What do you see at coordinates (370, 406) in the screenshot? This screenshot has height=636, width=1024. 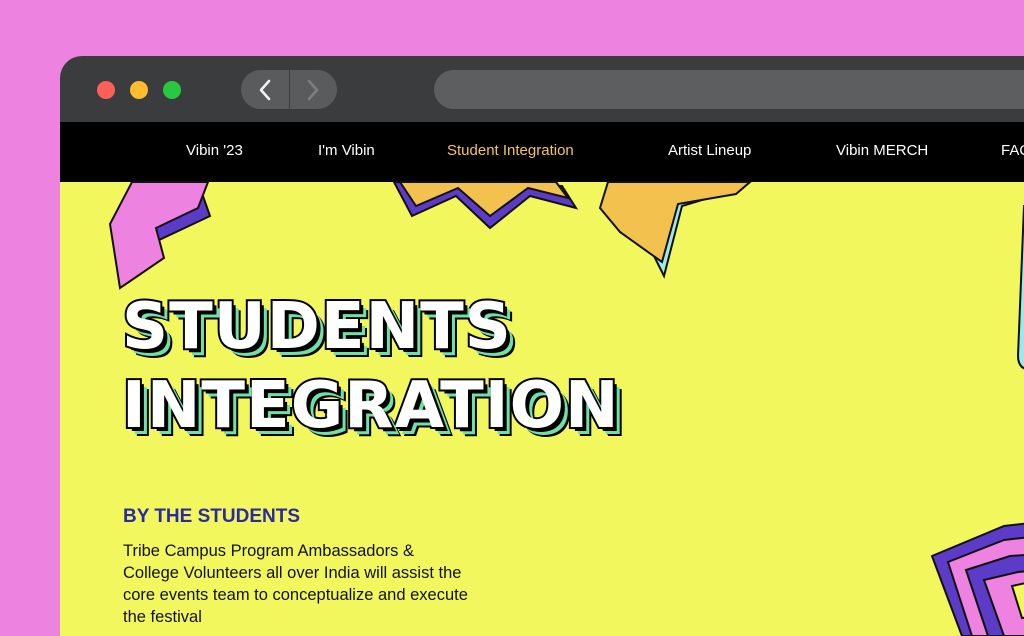 I see `hero-title-line-2: INTEGRATION` at bounding box center [370, 406].